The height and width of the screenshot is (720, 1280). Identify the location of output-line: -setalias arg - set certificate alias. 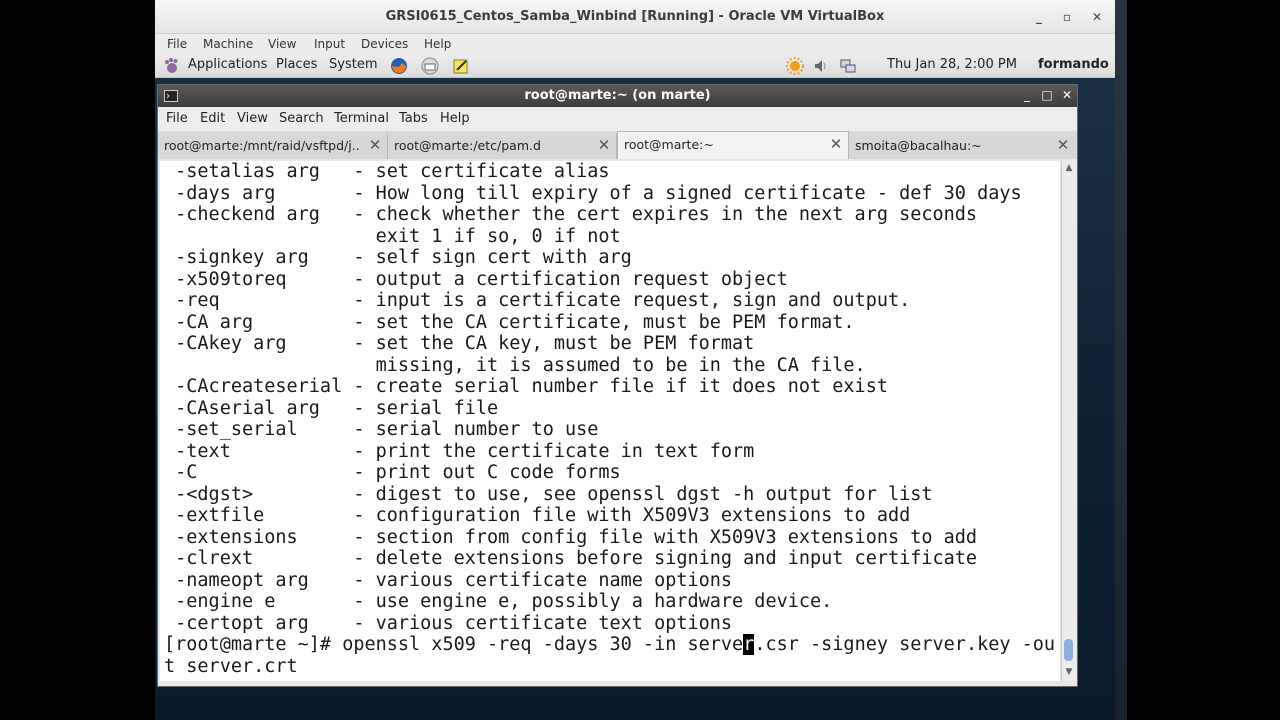
(387, 171).